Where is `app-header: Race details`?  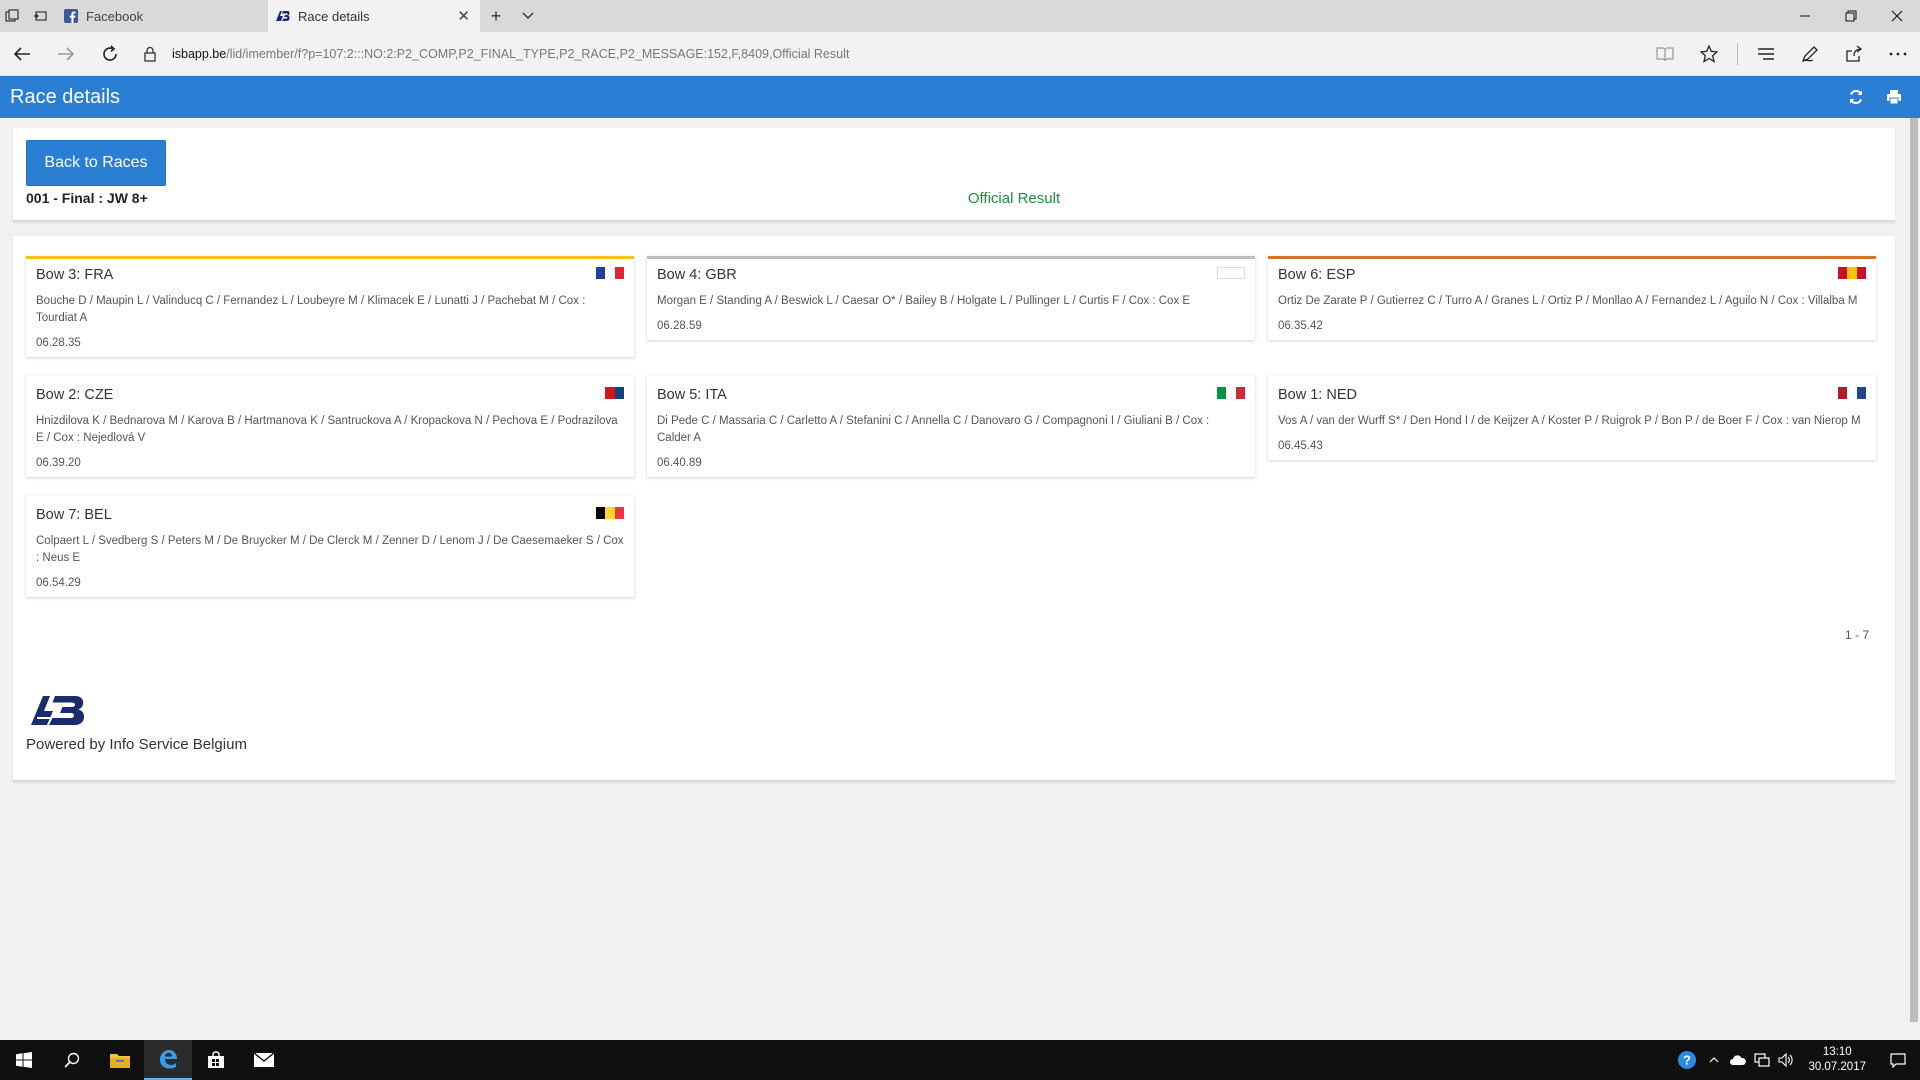 app-header: Race details is located at coordinates (960, 97).